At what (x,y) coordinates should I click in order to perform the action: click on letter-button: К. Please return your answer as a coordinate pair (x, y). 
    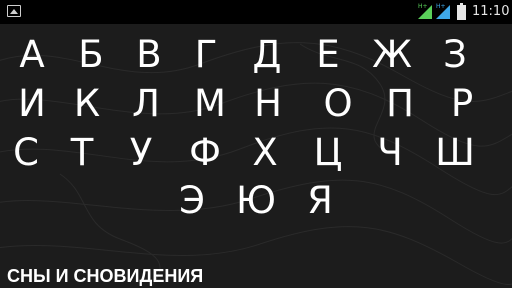
    Looking at the image, I should click on (87, 104).